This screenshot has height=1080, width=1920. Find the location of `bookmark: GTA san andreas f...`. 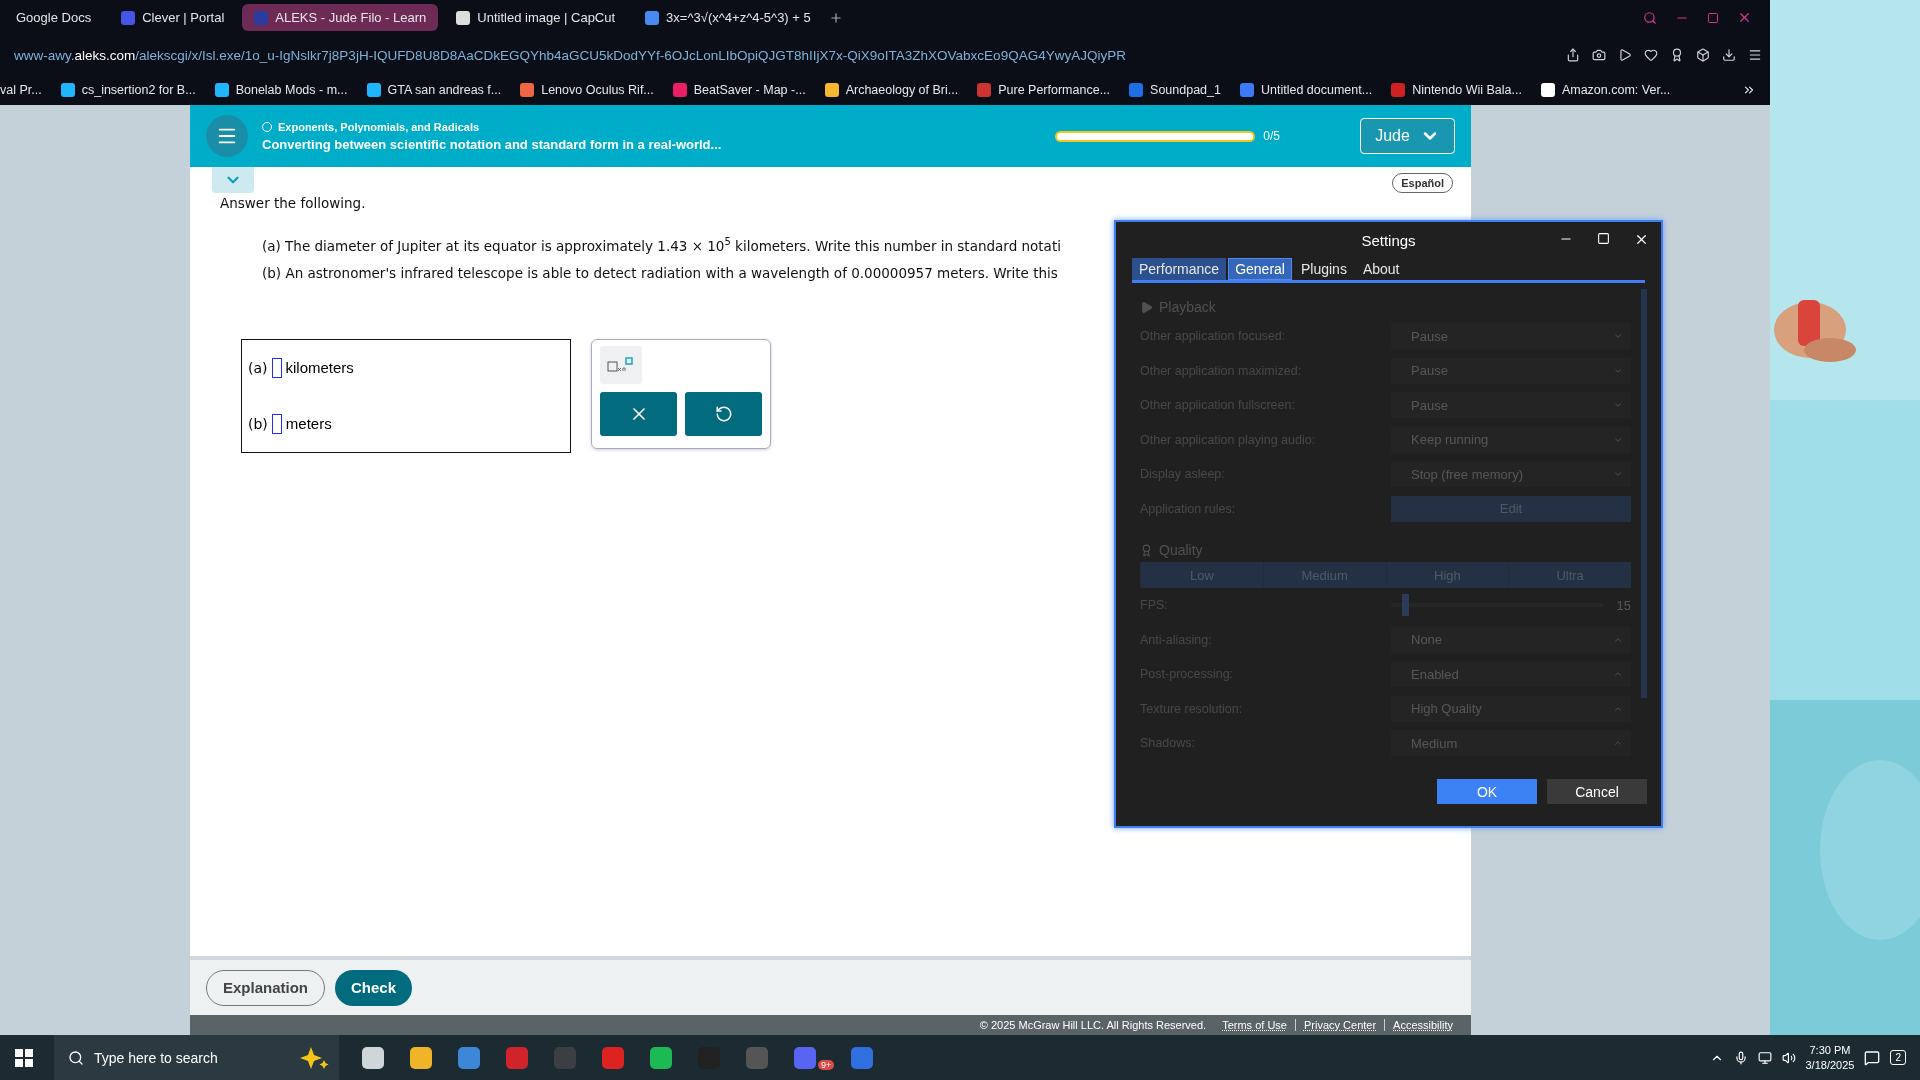

bookmark: GTA san andreas f... is located at coordinates (434, 90).